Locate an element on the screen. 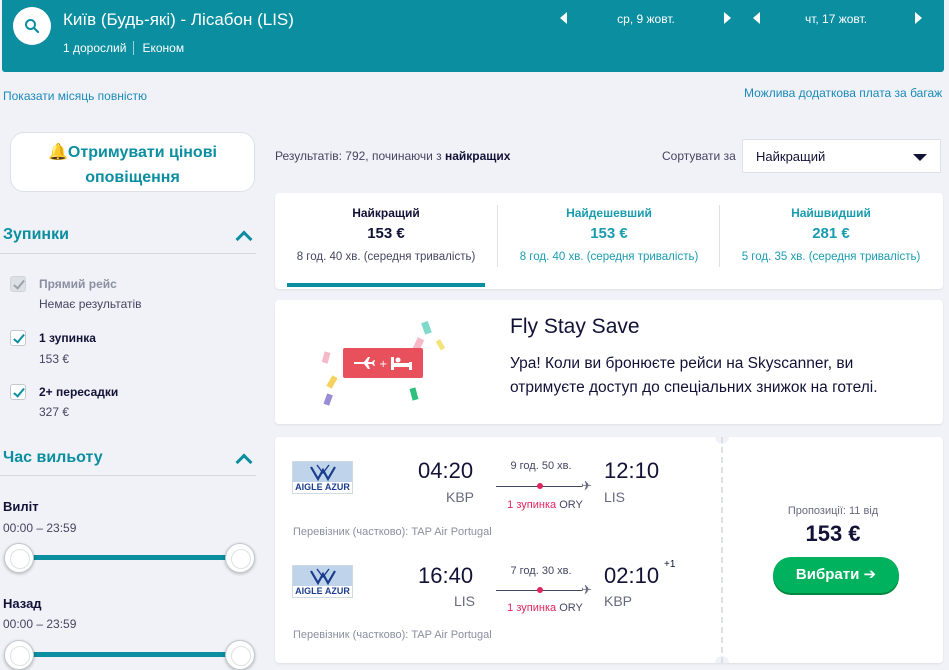  show-whole-month-link: Показати місяць повністю is located at coordinates (75, 96).